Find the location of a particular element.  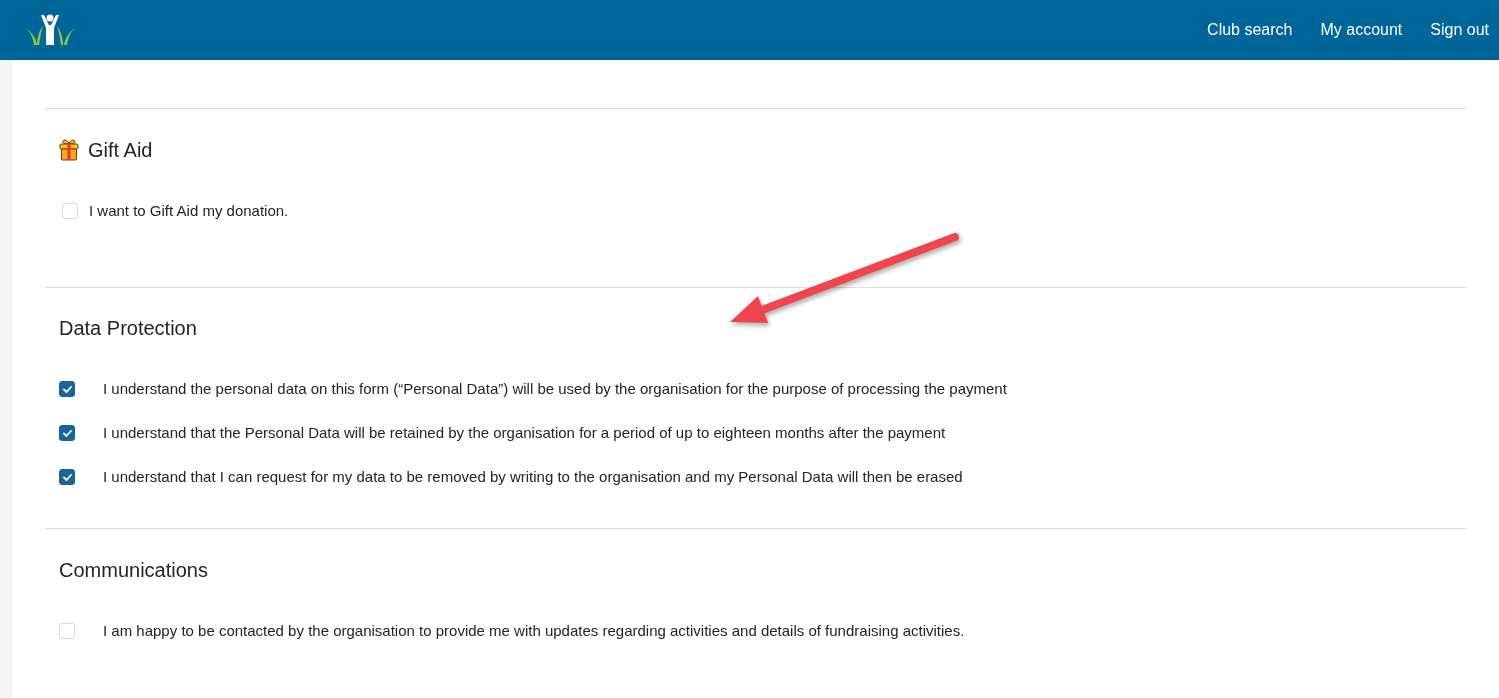

nav-link: Sign out is located at coordinates (1459, 30).